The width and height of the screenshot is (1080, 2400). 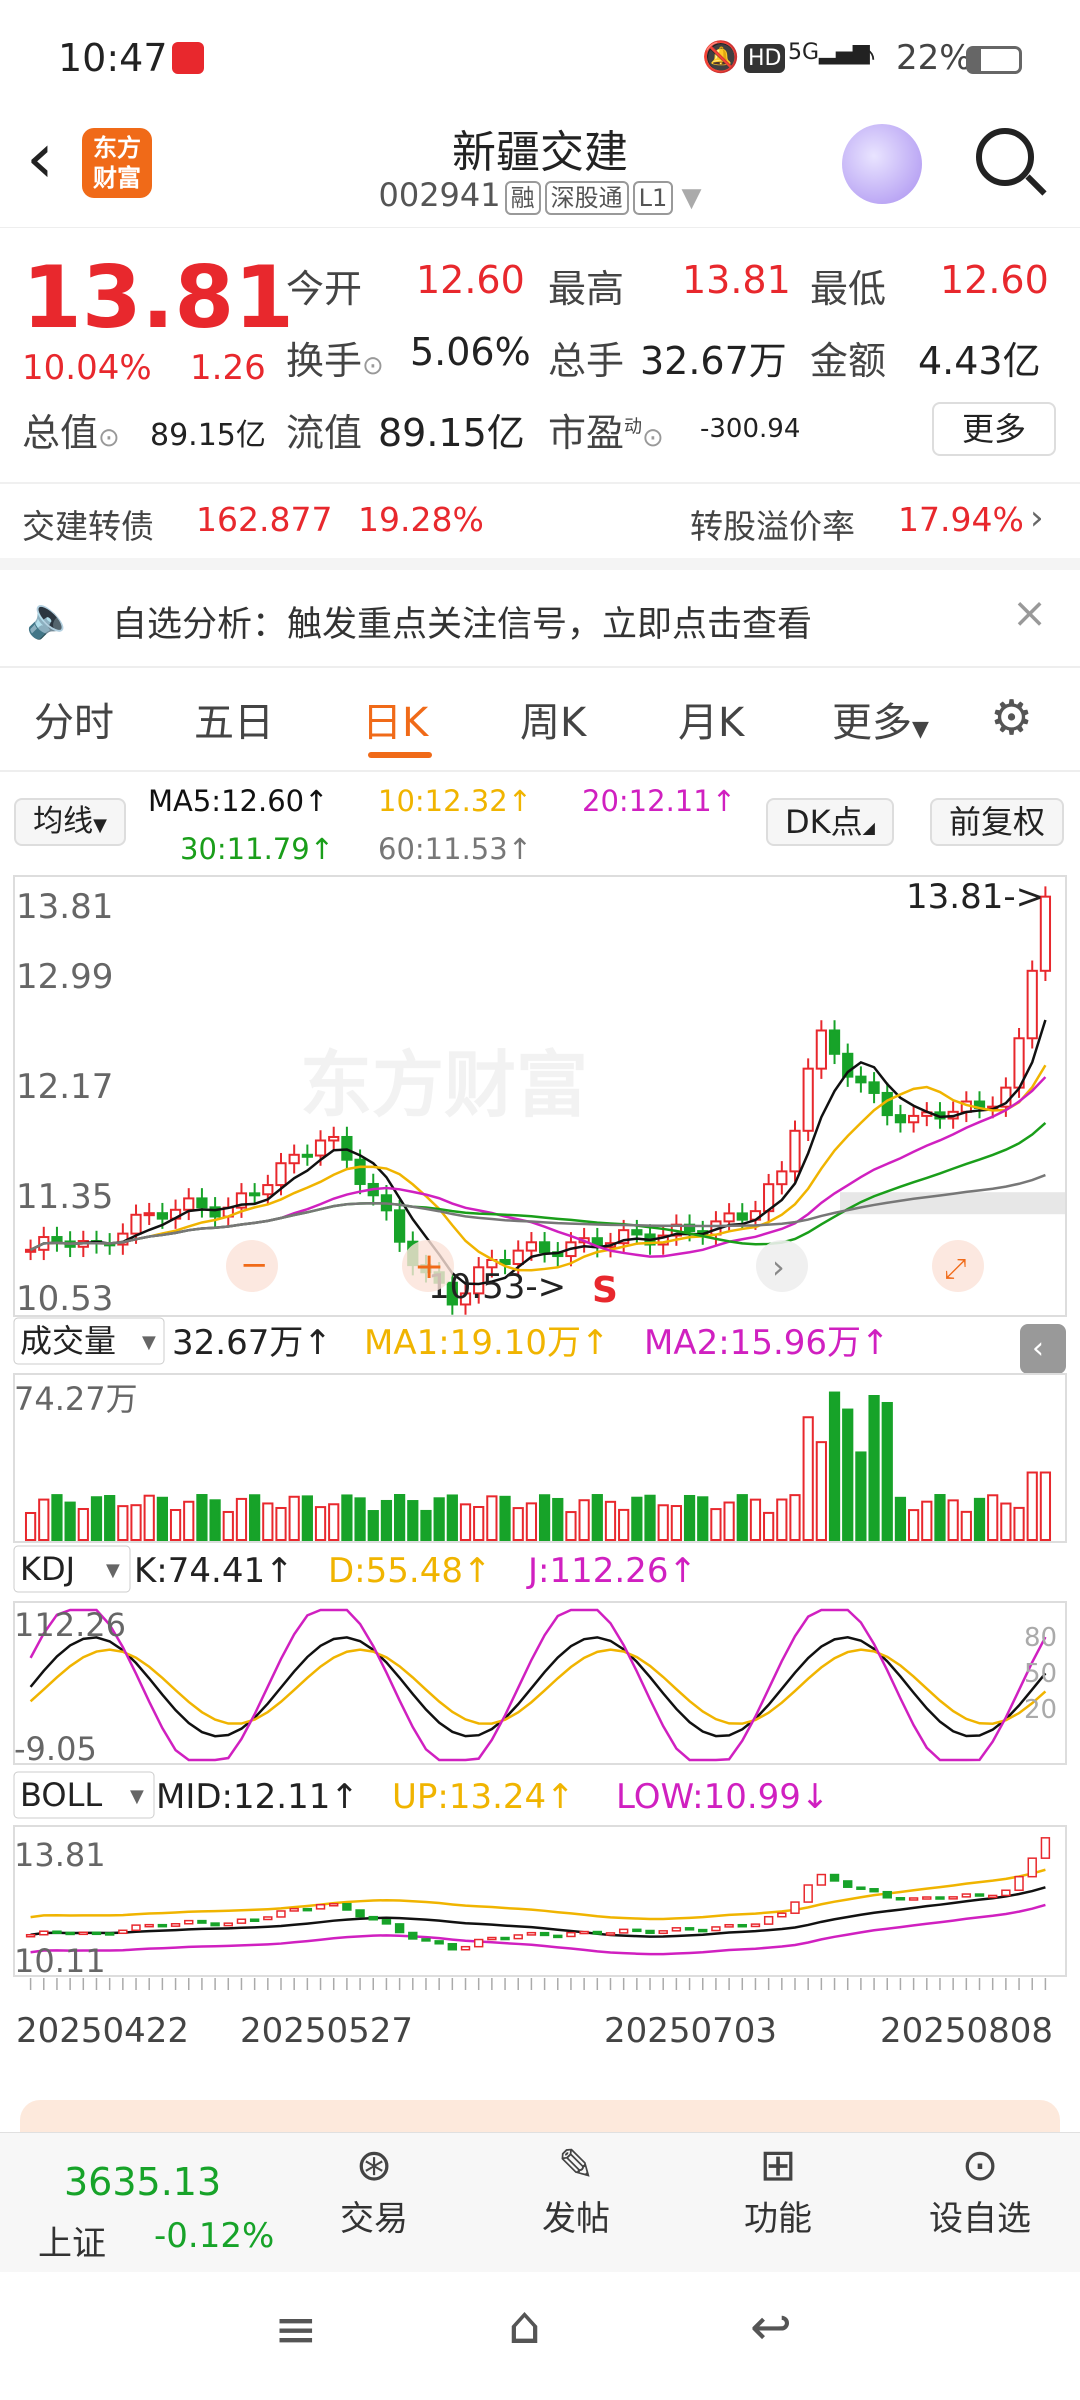 What do you see at coordinates (51, 618) in the screenshot?
I see `speaker-icon: 🔈` at bounding box center [51, 618].